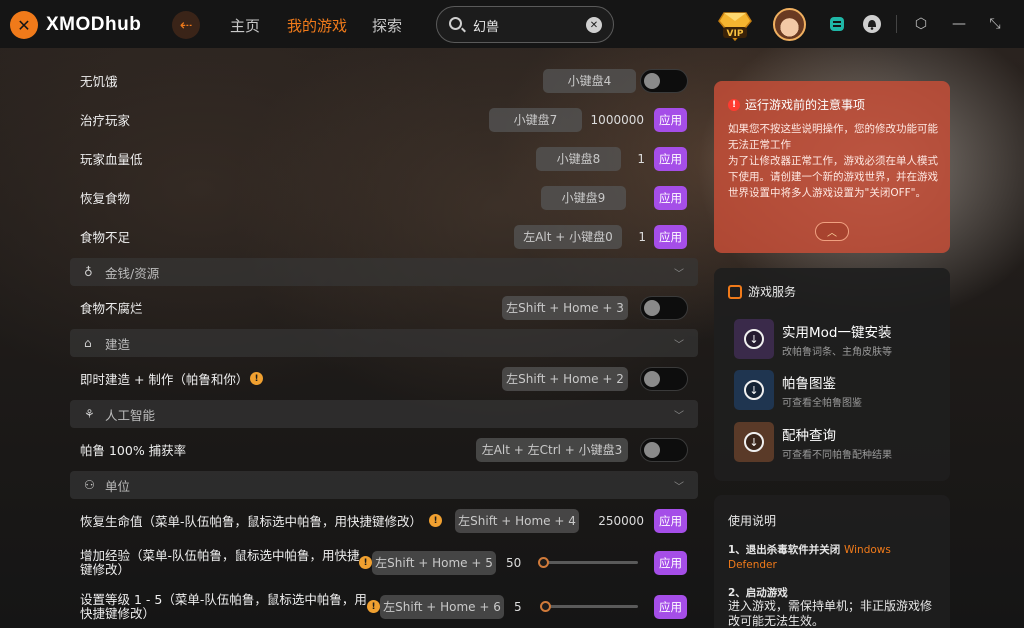 The width and height of the screenshot is (1024, 628). What do you see at coordinates (382, 378) in the screenshot?
I see `mod-row: 即时建造 + 制作（帕鲁和你） ! 左Shift + Home + 2` at bounding box center [382, 378].